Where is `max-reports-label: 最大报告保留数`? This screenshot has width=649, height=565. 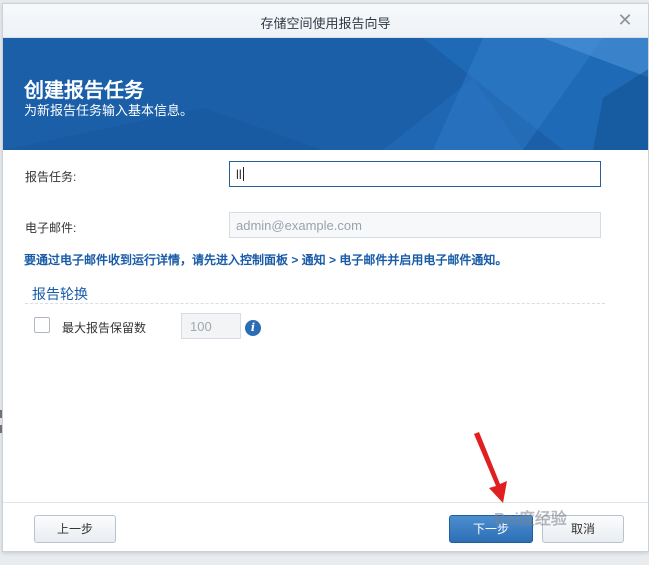 max-reports-label: 最大报告保留数 is located at coordinates (104, 328).